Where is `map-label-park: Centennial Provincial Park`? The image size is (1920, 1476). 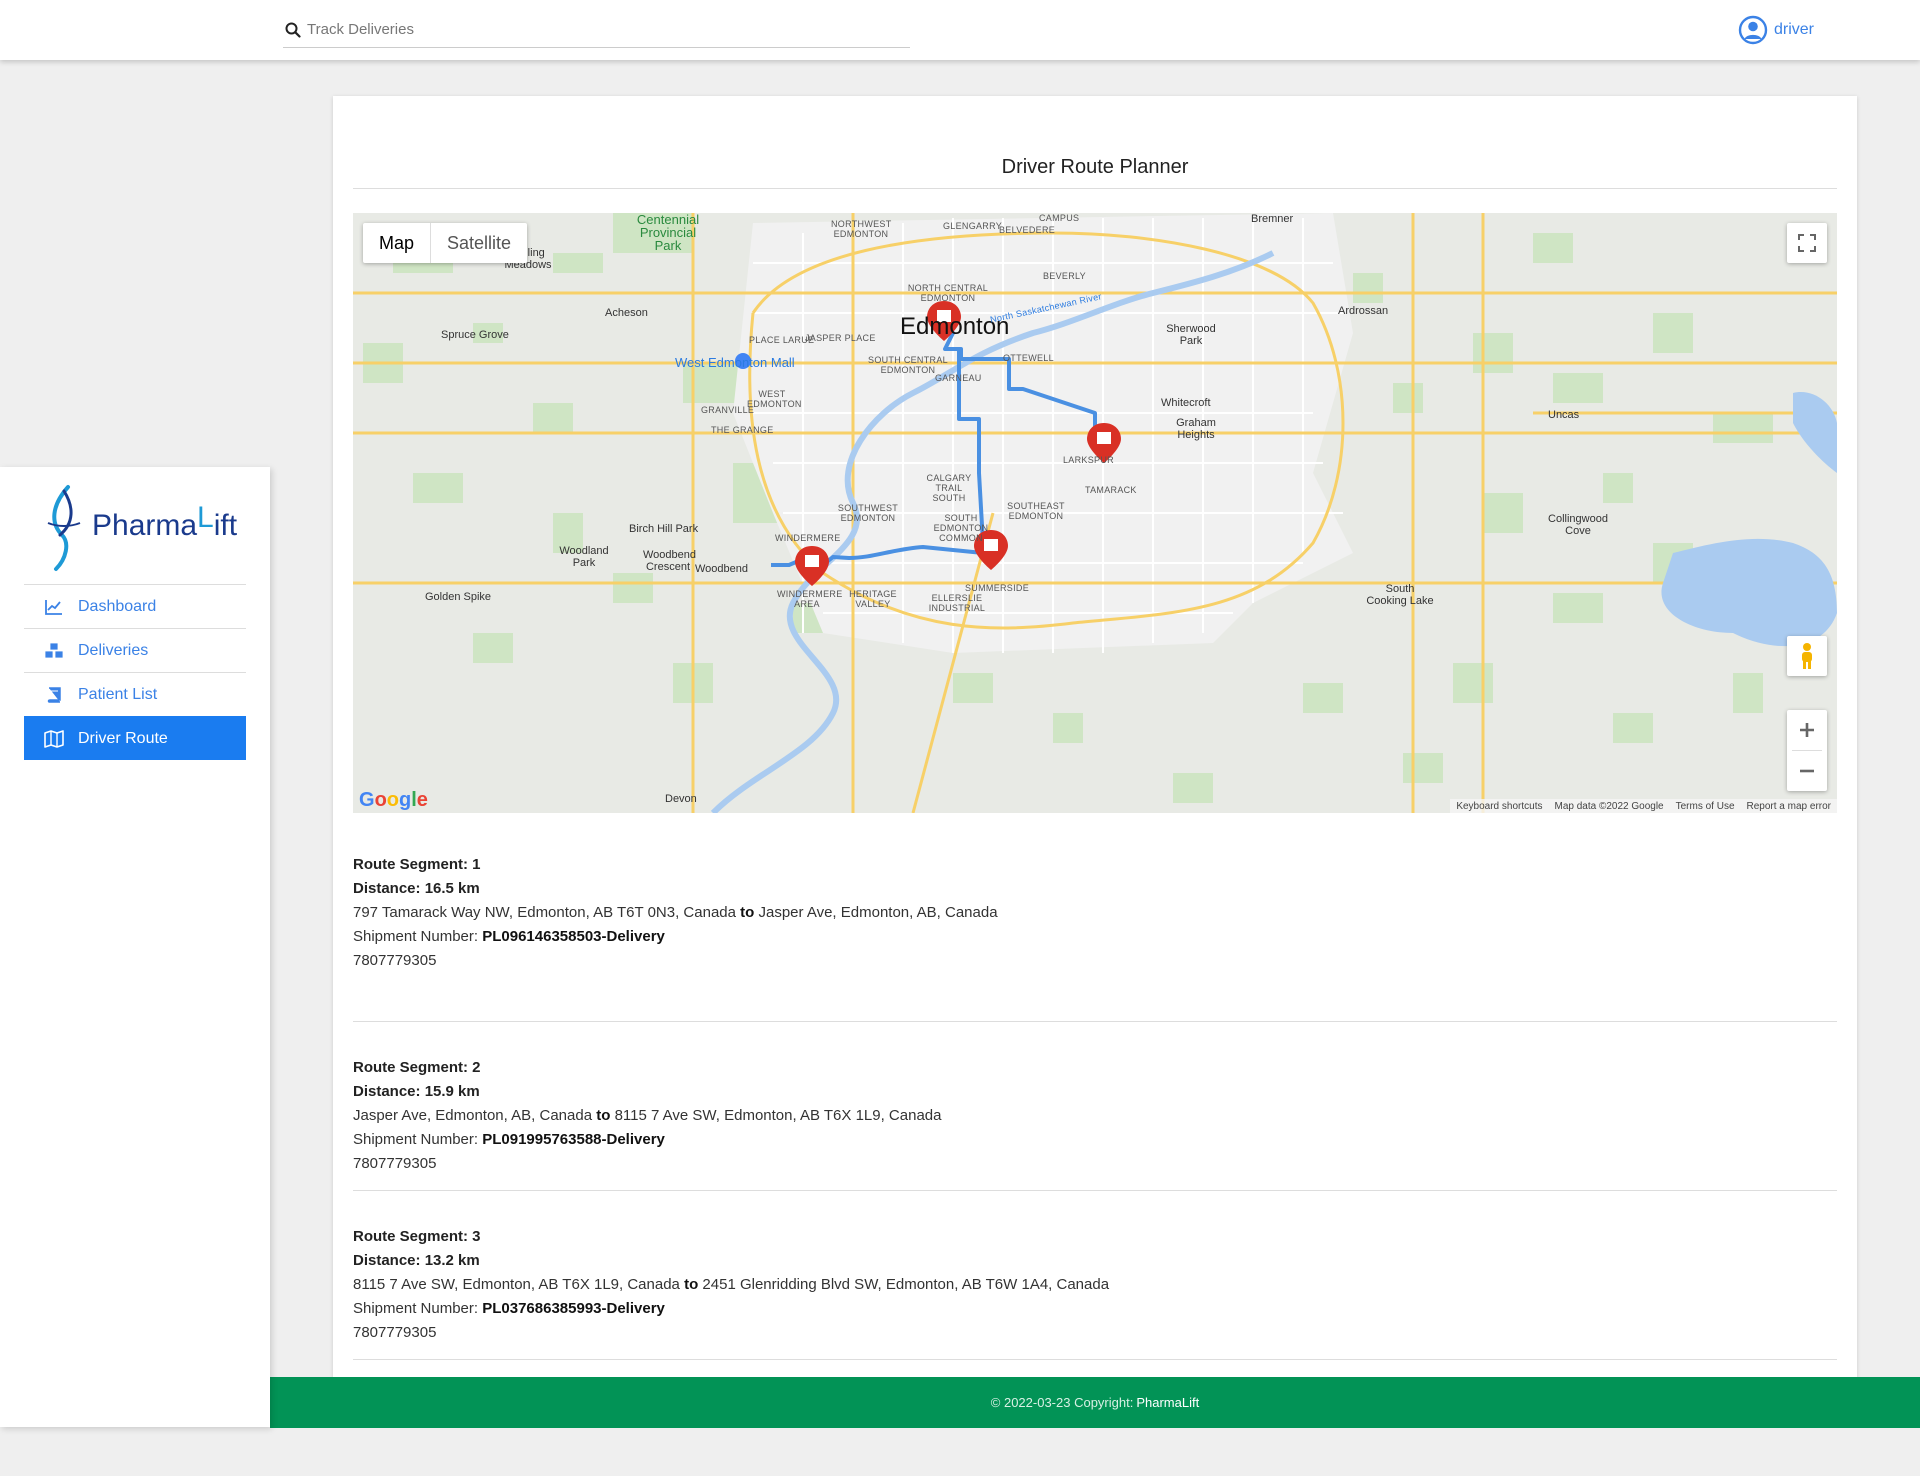
map-label-park: Centennial Provincial Park is located at coordinates (668, 233).